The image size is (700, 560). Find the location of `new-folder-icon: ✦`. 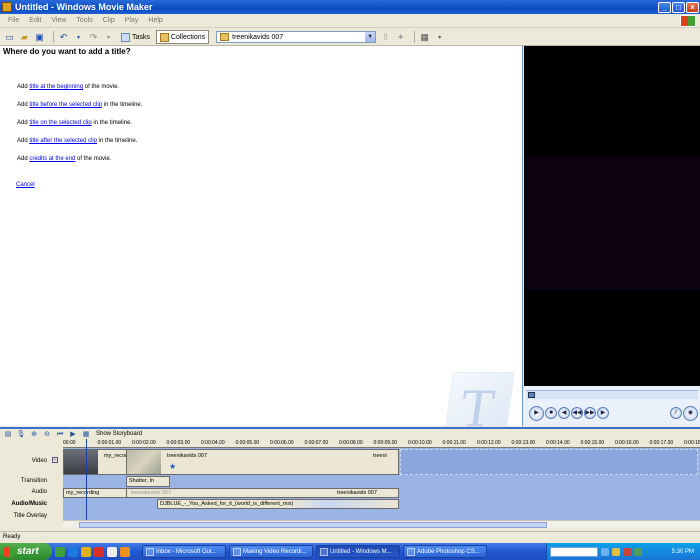

new-folder-icon: ✦ is located at coordinates (400, 37).